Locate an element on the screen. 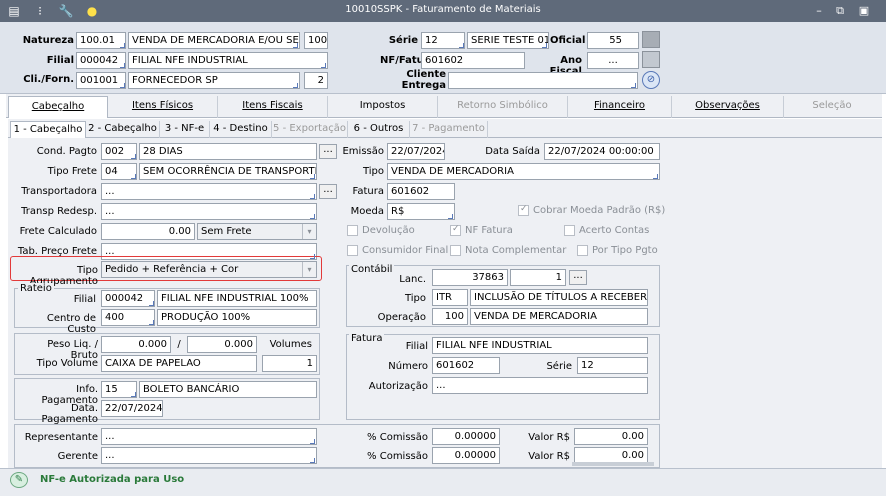  oficial-button is located at coordinates (651, 39).